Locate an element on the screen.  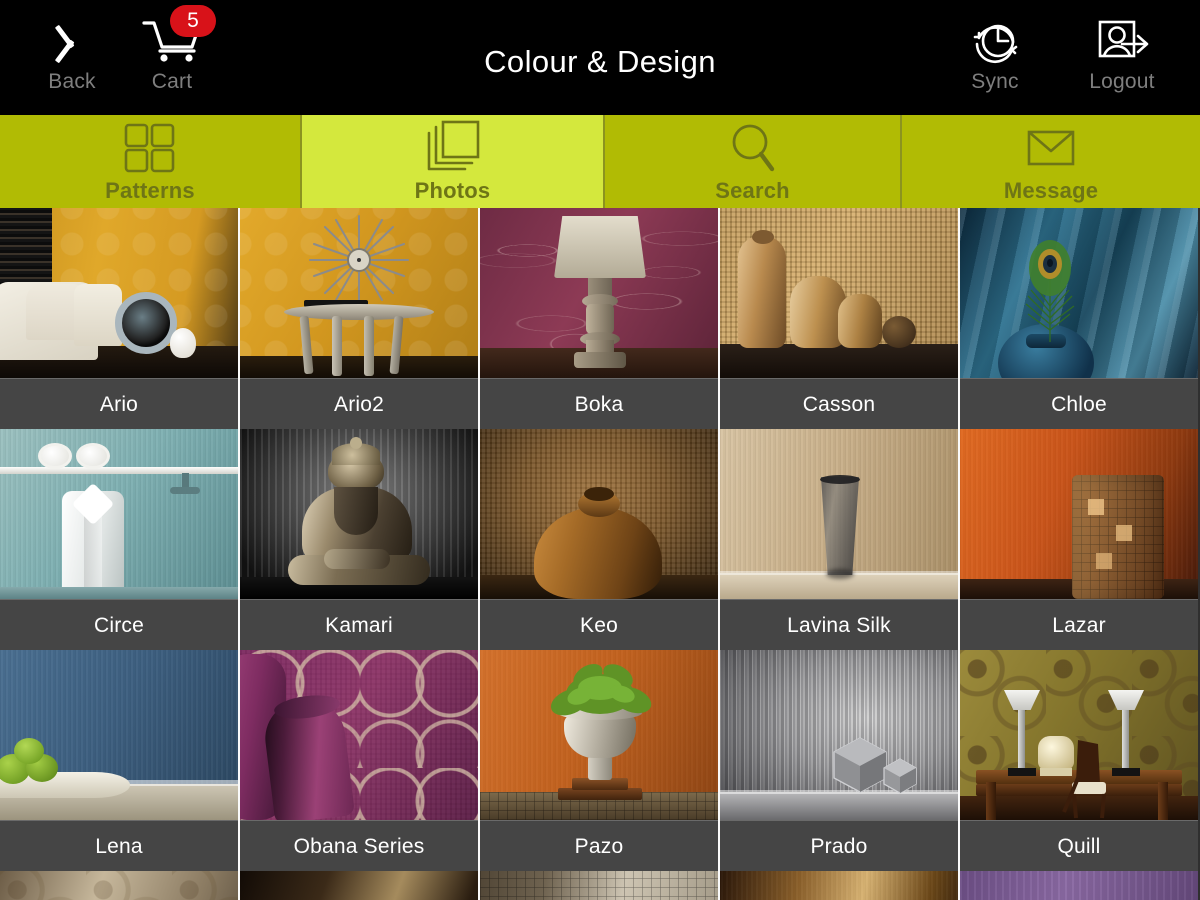
thumbnail-prado is located at coordinates (839, 735).